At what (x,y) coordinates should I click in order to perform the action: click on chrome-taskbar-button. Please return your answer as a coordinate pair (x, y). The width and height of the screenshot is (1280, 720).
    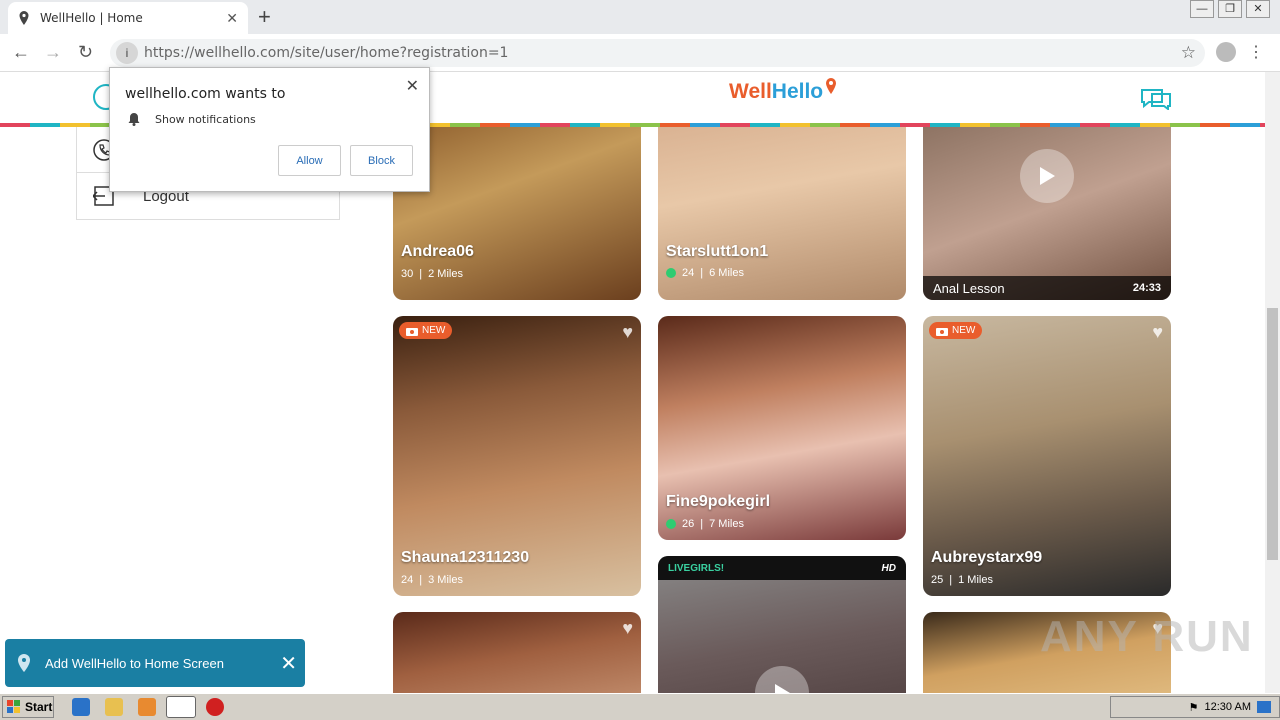
    Looking at the image, I should click on (181, 707).